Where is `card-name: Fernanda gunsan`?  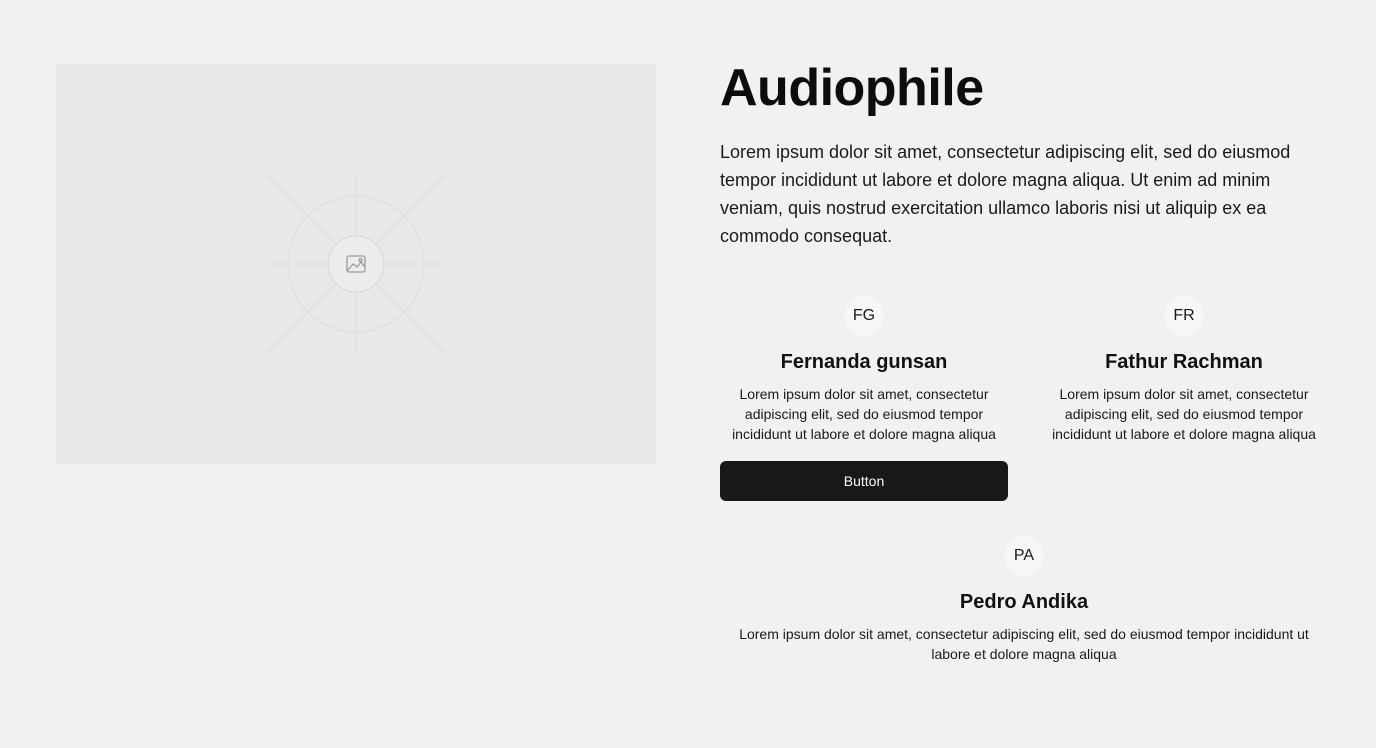 card-name: Fernanda gunsan is located at coordinates (864, 362).